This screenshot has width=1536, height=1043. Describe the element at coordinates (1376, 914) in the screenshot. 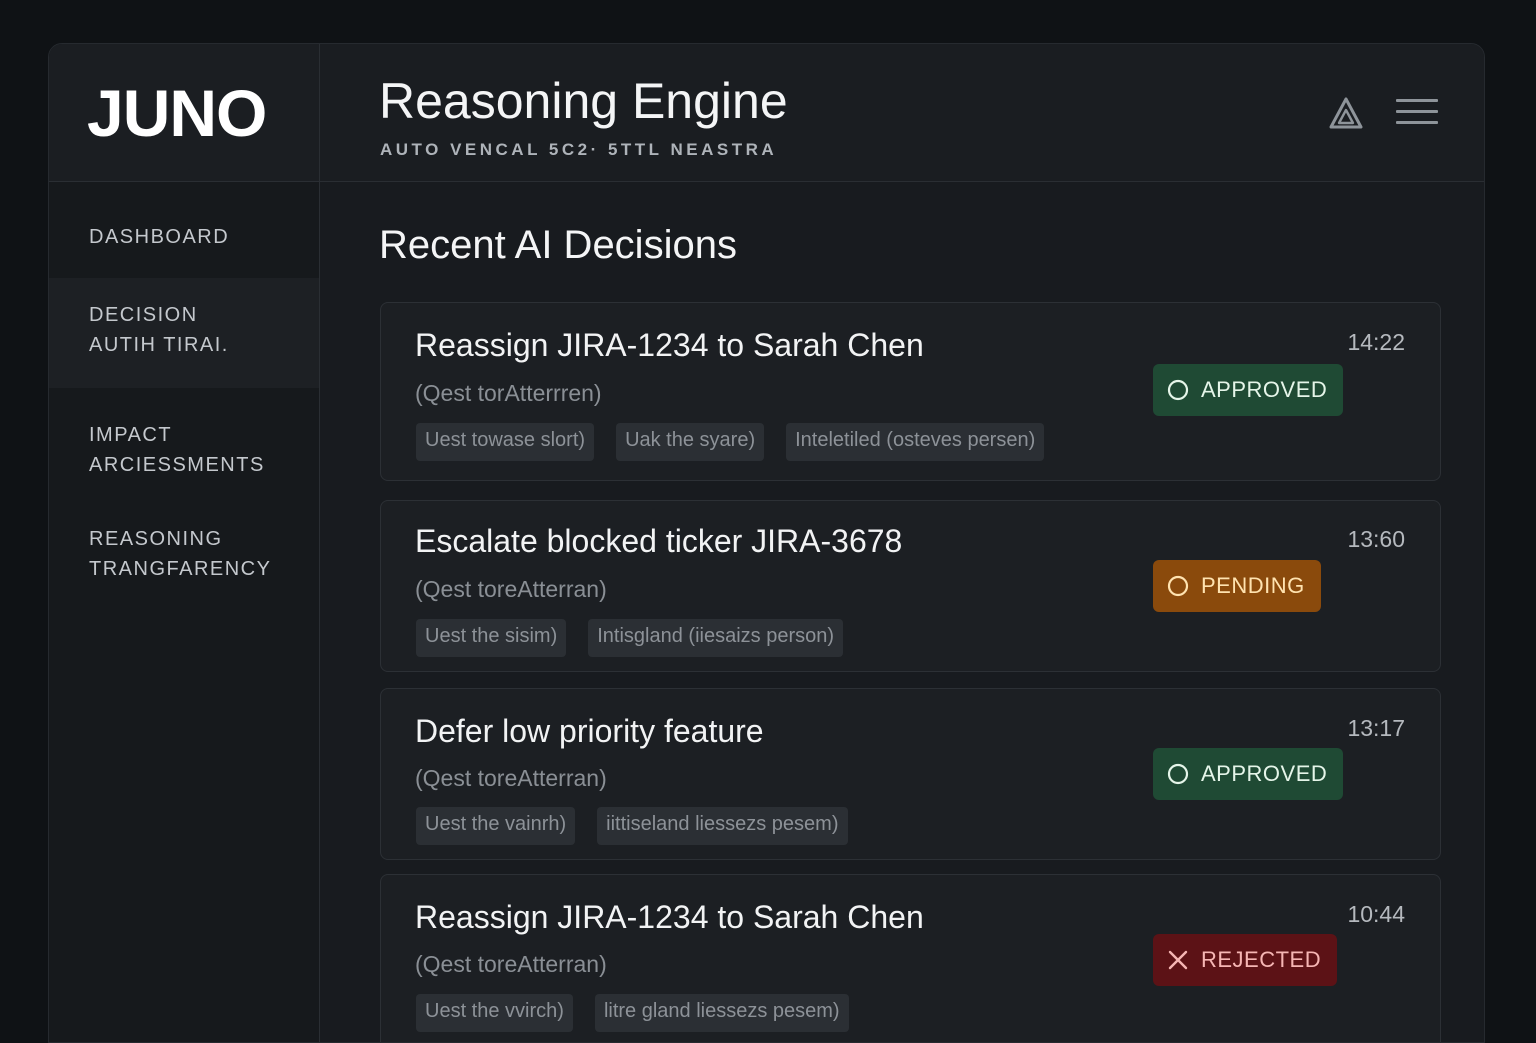

I see `decision-timestamp: 10:44` at that location.